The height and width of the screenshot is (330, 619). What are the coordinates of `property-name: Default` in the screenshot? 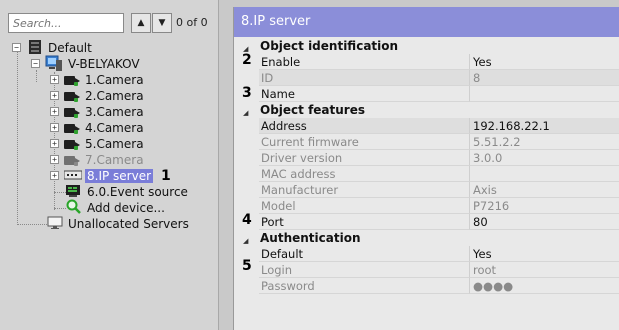 It's located at (364, 254).